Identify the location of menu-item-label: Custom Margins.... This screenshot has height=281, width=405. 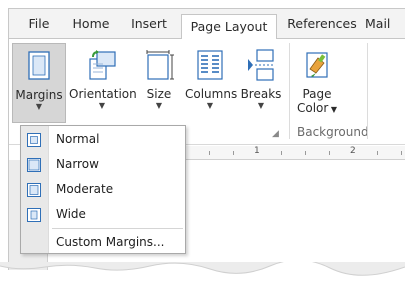
(110, 242).